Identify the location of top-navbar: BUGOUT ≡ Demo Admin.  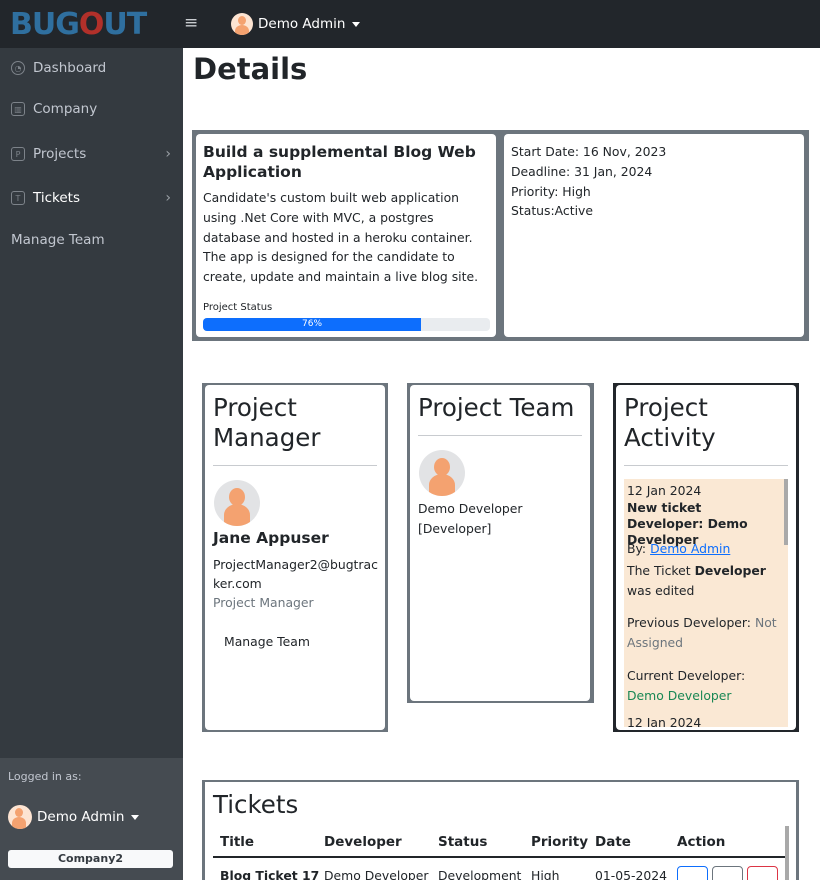
(410, 24).